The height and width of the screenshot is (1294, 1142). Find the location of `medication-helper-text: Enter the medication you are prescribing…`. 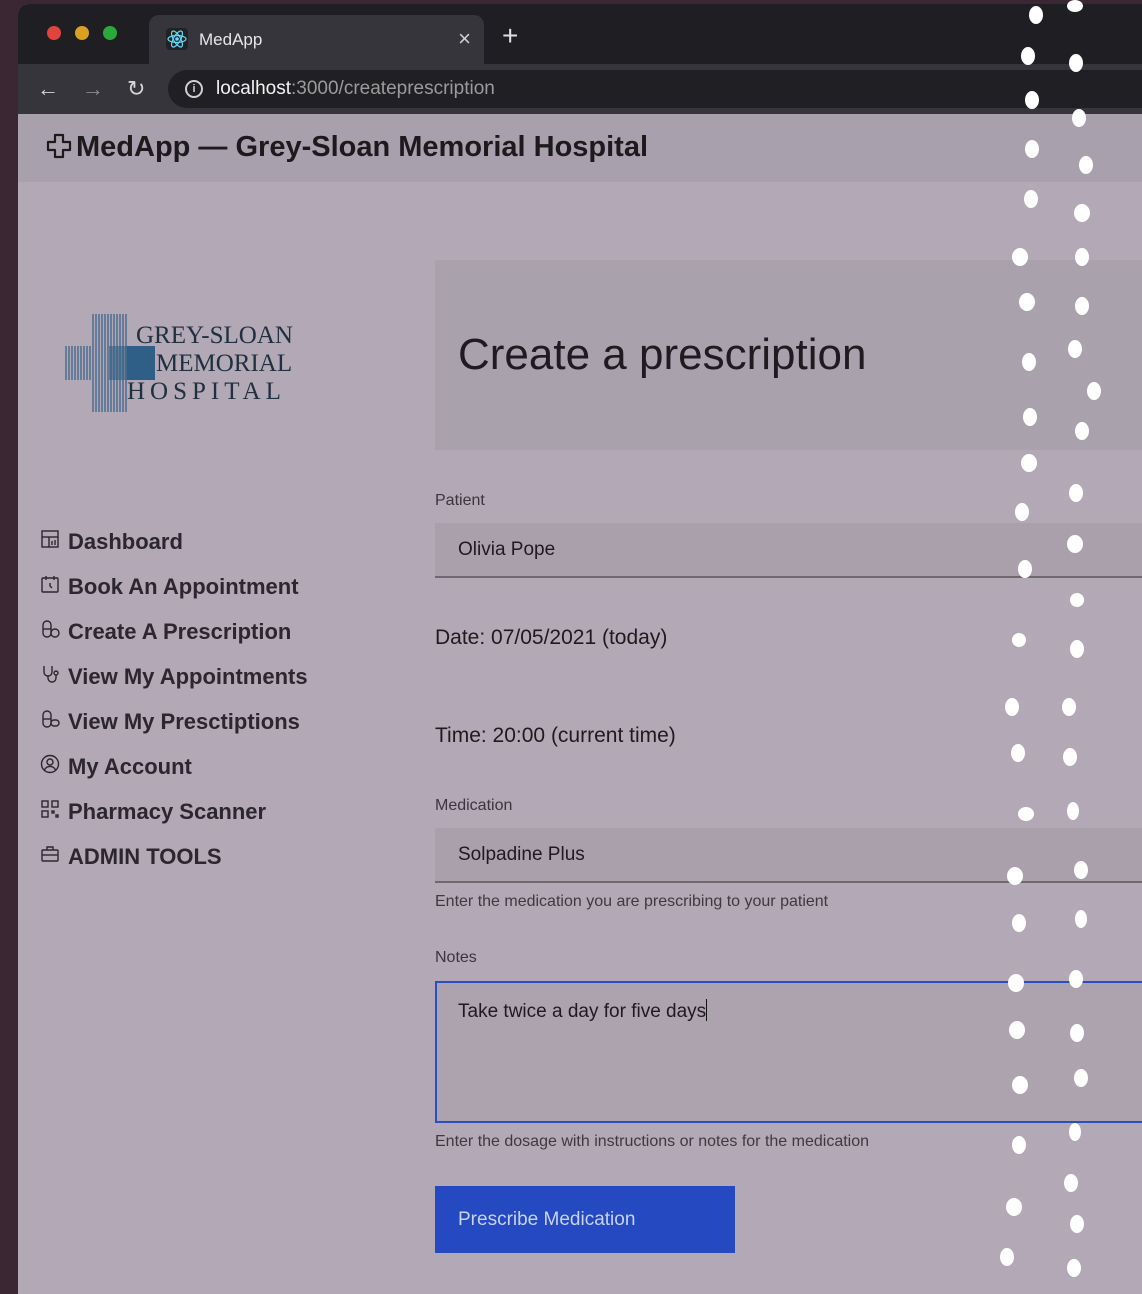

medication-helper-text: Enter the medication you are prescribing… is located at coordinates (632, 901).